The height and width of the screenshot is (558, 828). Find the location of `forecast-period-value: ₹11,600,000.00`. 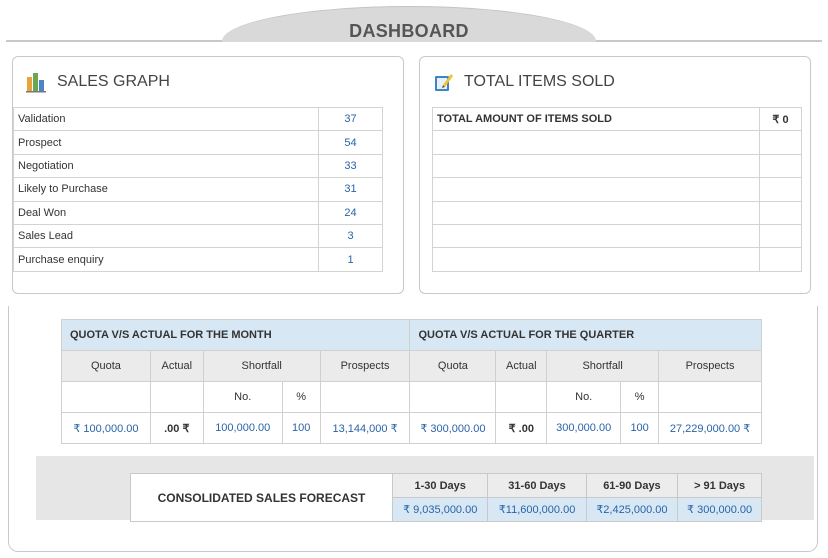

forecast-period-value: ₹11,600,000.00 is located at coordinates (537, 509).